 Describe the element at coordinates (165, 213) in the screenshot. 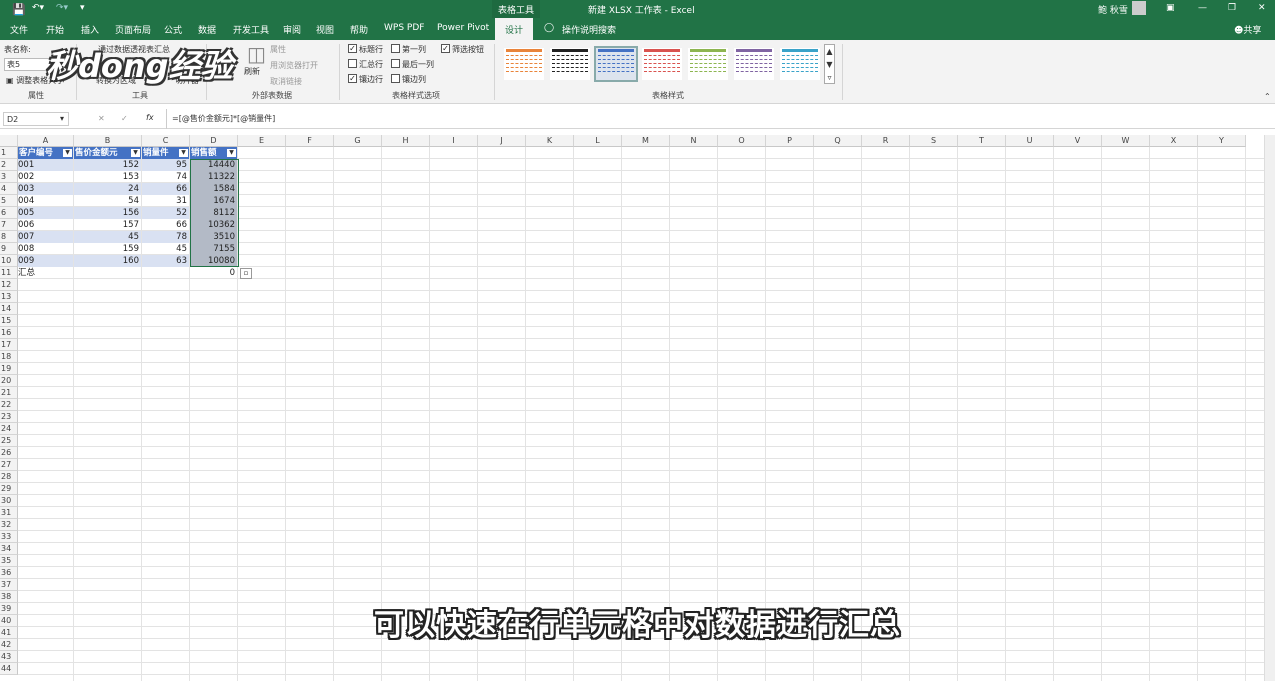

I see `table-cell: 52` at that location.